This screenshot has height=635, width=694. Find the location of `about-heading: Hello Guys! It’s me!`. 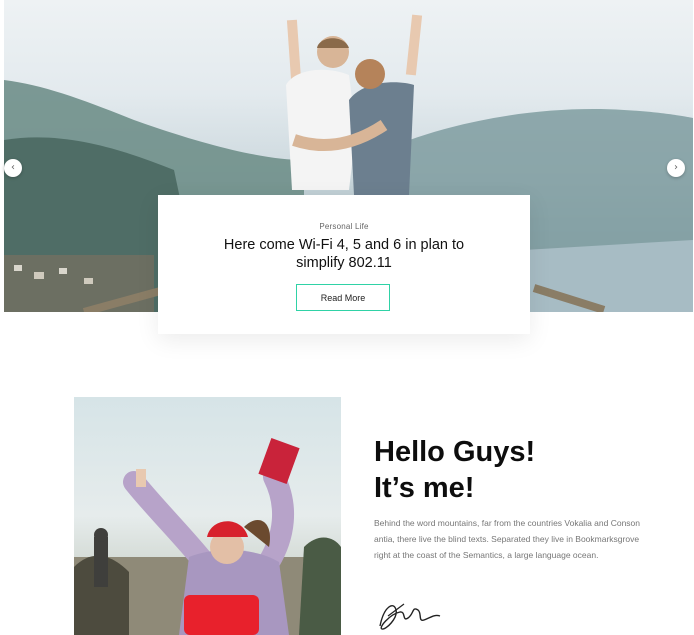

about-heading: Hello Guys! It’s me! is located at coordinates (524, 470).